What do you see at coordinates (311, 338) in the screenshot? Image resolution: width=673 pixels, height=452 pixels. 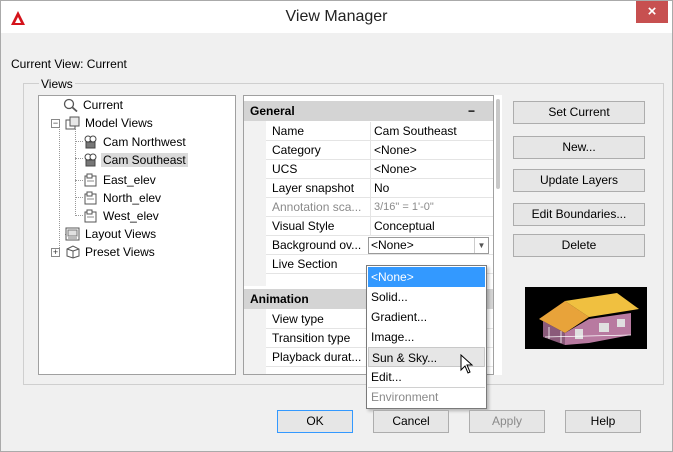 I see `property-name: Transition type` at bounding box center [311, 338].